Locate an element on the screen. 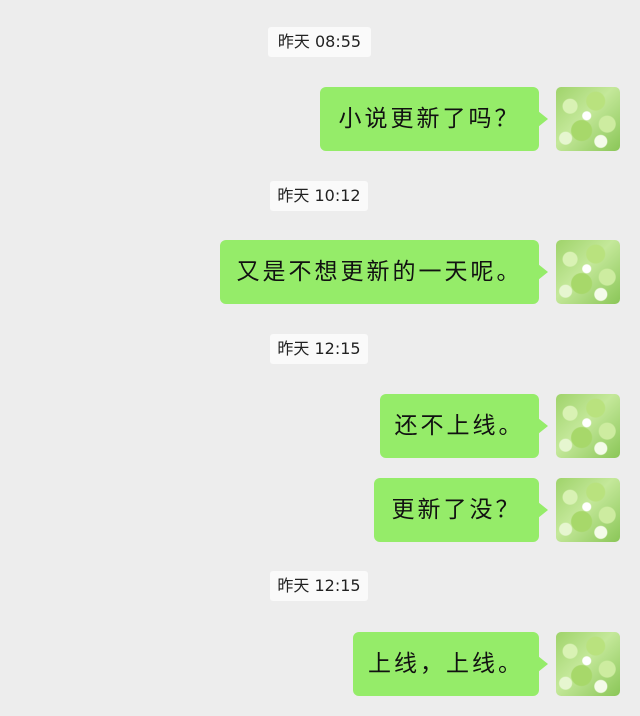 The height and width of the screenshot is (716, 640). timestamp: 昨天 08:55 is located at coordinates (319, 42).